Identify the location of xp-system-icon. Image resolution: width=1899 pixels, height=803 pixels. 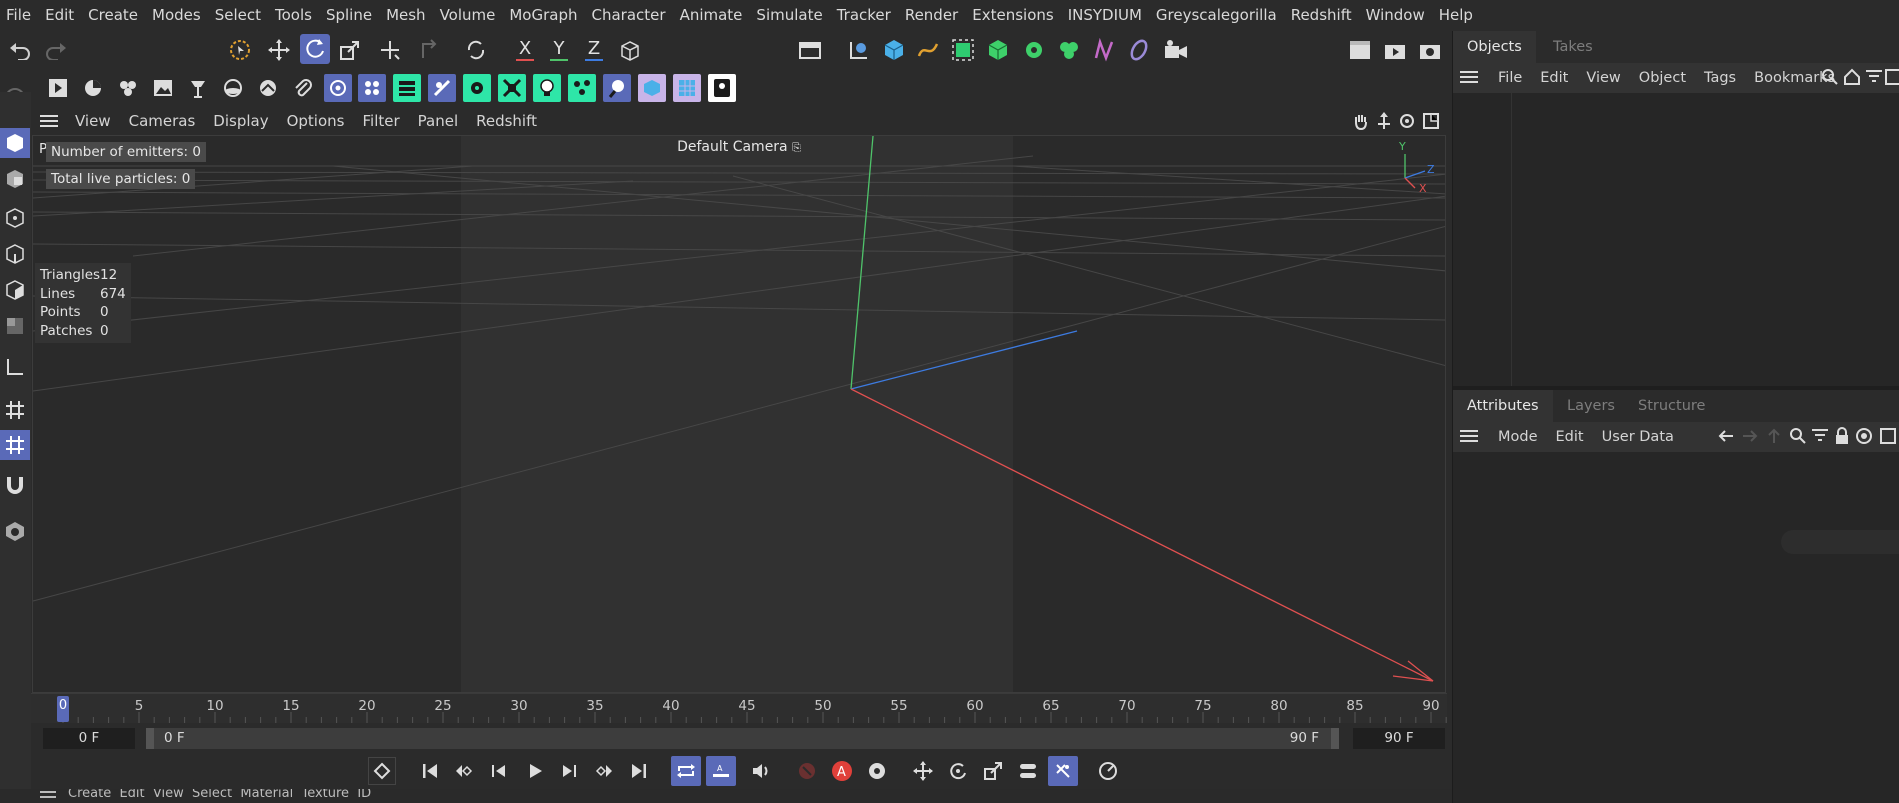
(372, 88).